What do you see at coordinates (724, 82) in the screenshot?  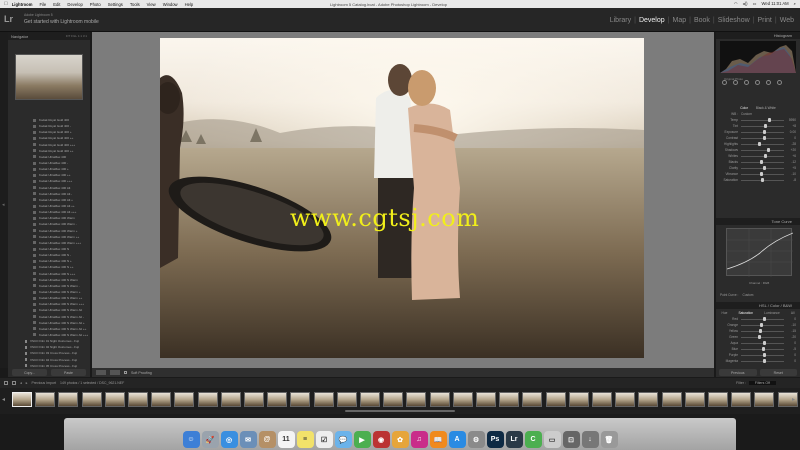 I see `crop-tool-icon` at bounding box center [724, 82].